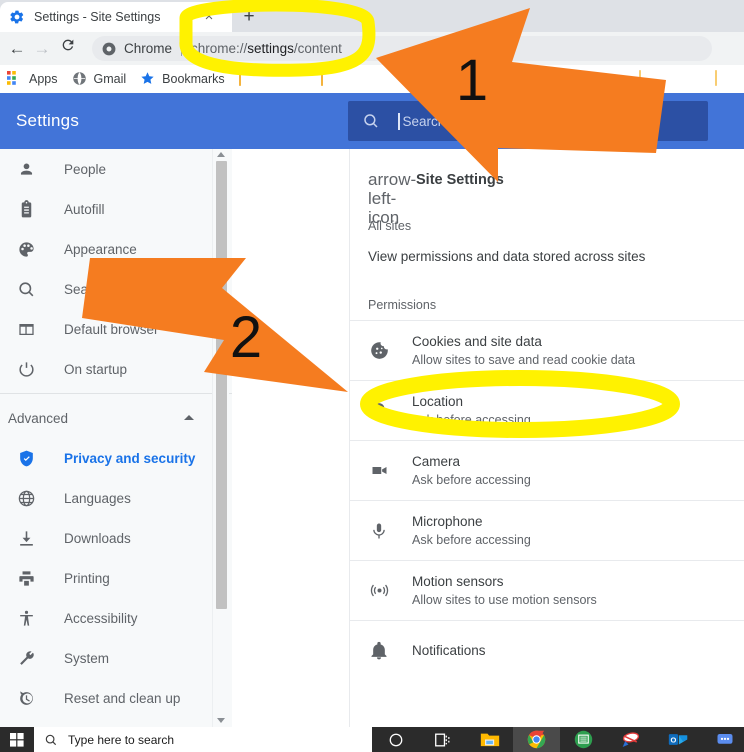 Image resolution: width=744 pixels, height=752 pixels. Describe the element at coordinates (395, 739) in the screenshot. I see `cortana-icon` at that location.